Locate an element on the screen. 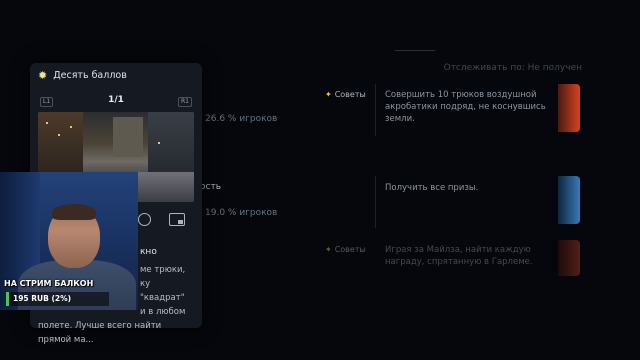 Image resolution: width=640 pixels, height=360 pixels. tip-title: кно is located at coordinates (148, 252).